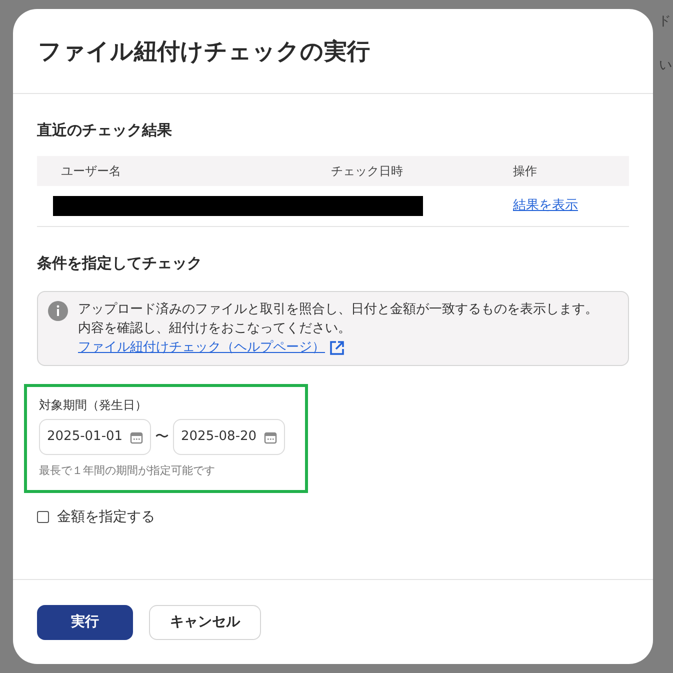 The height and width of the screenshot is (673, 673). What do you see at coordinates (664, 22) in the screenshot?
I see `background-text: ド` at bounding box center [664, 22].